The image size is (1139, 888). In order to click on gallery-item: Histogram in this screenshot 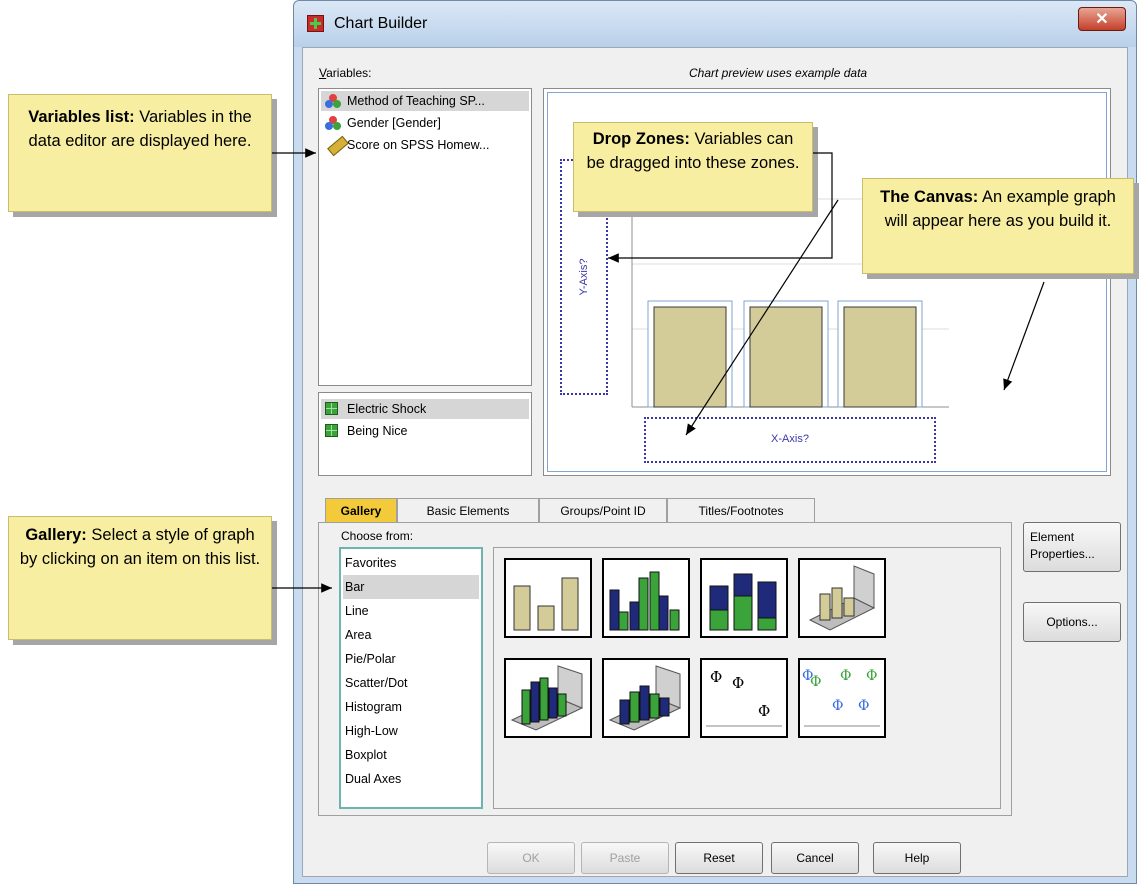, I will do `click(411, 707)`.